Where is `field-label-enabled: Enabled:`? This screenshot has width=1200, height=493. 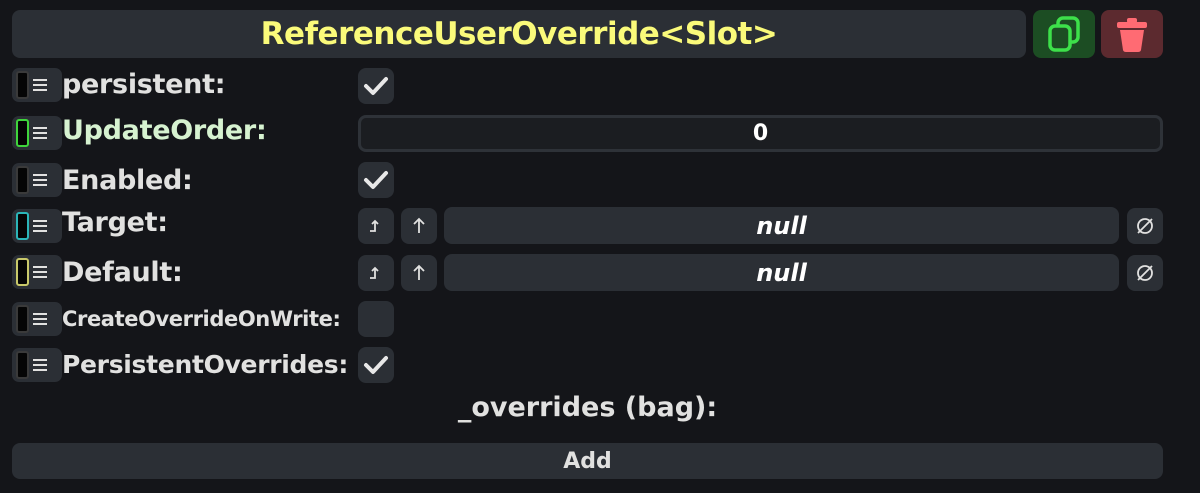
field-label-enabled: Enabled: is located at coordinates (127, 180).